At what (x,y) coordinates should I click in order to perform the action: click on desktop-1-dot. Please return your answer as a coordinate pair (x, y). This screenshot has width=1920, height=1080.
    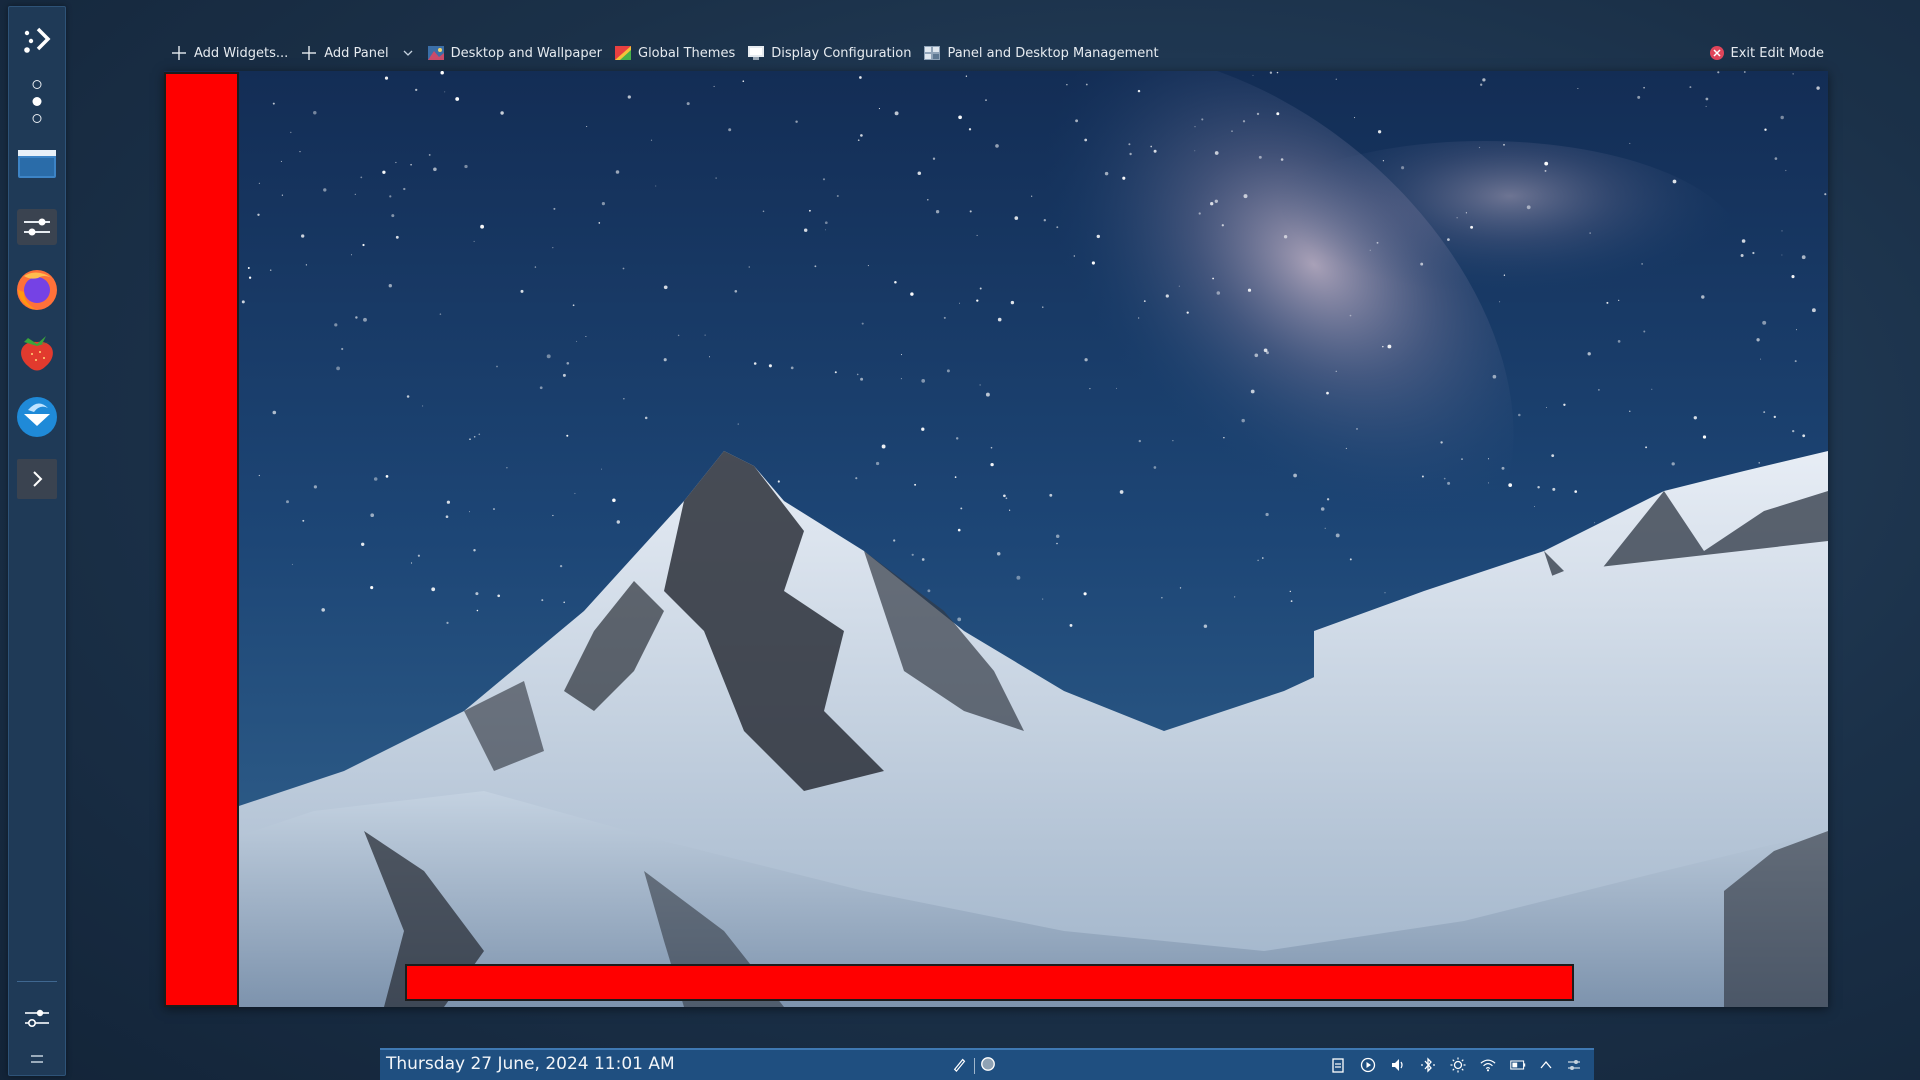
    Looking at the image, I should click on (37, 84).